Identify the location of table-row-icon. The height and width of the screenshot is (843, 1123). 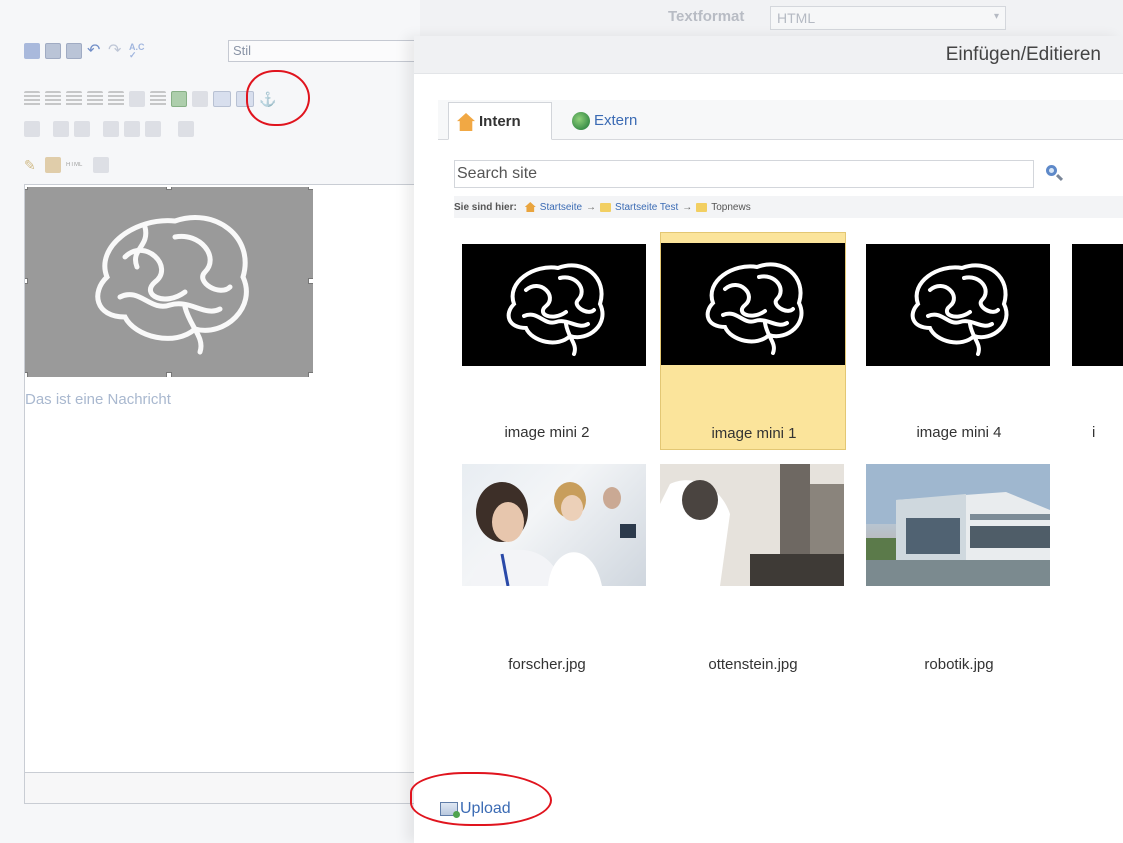
(82, 129).